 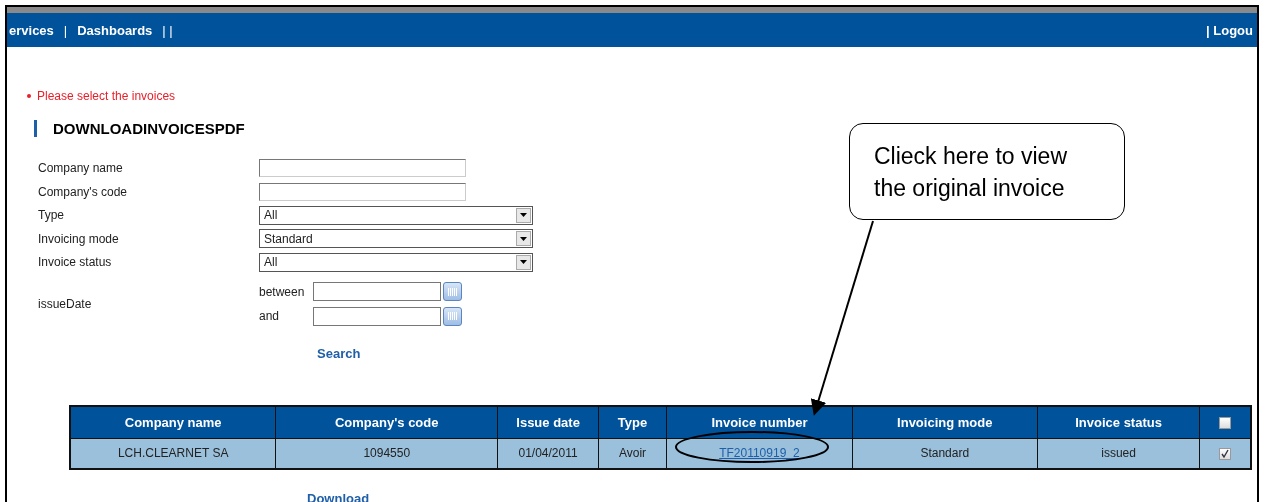 What do you see at coordinates (632, 453) in the screenshot?
I see `table-cell: Avoir` at bounding box center [632, 453].